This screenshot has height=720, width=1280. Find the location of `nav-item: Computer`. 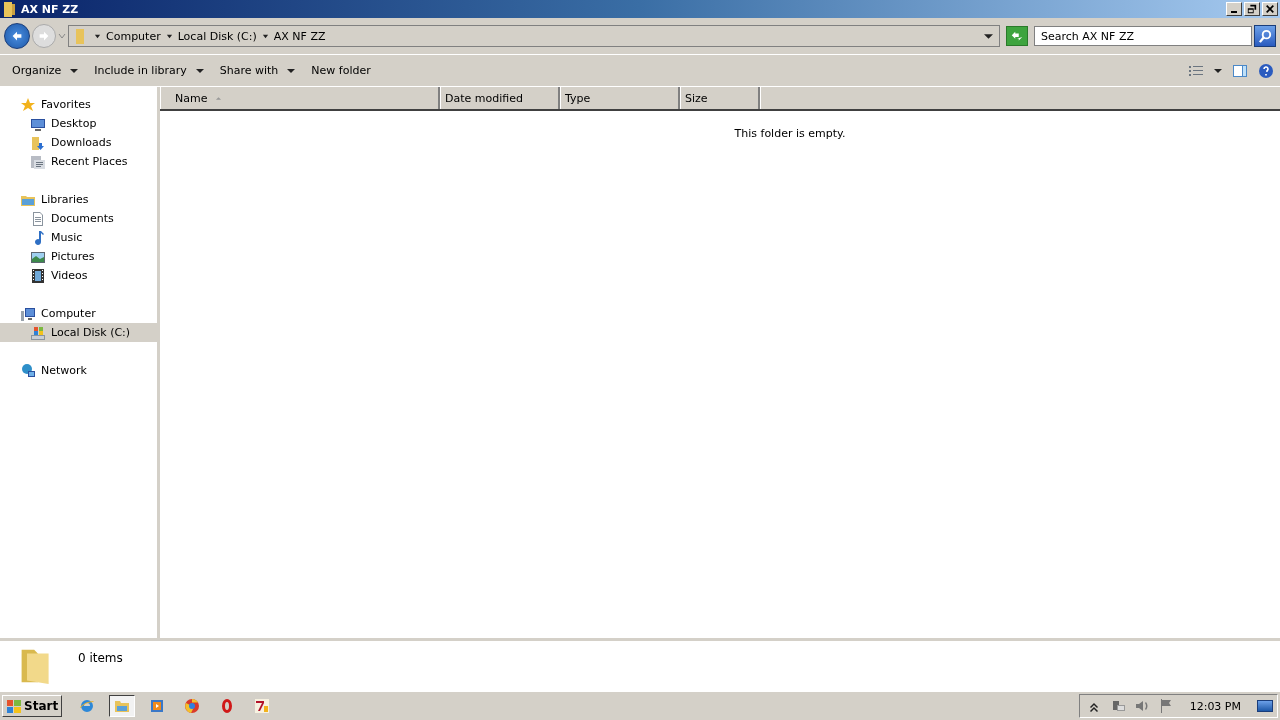

nav-item: Computer is located at coordinates (78, 313).